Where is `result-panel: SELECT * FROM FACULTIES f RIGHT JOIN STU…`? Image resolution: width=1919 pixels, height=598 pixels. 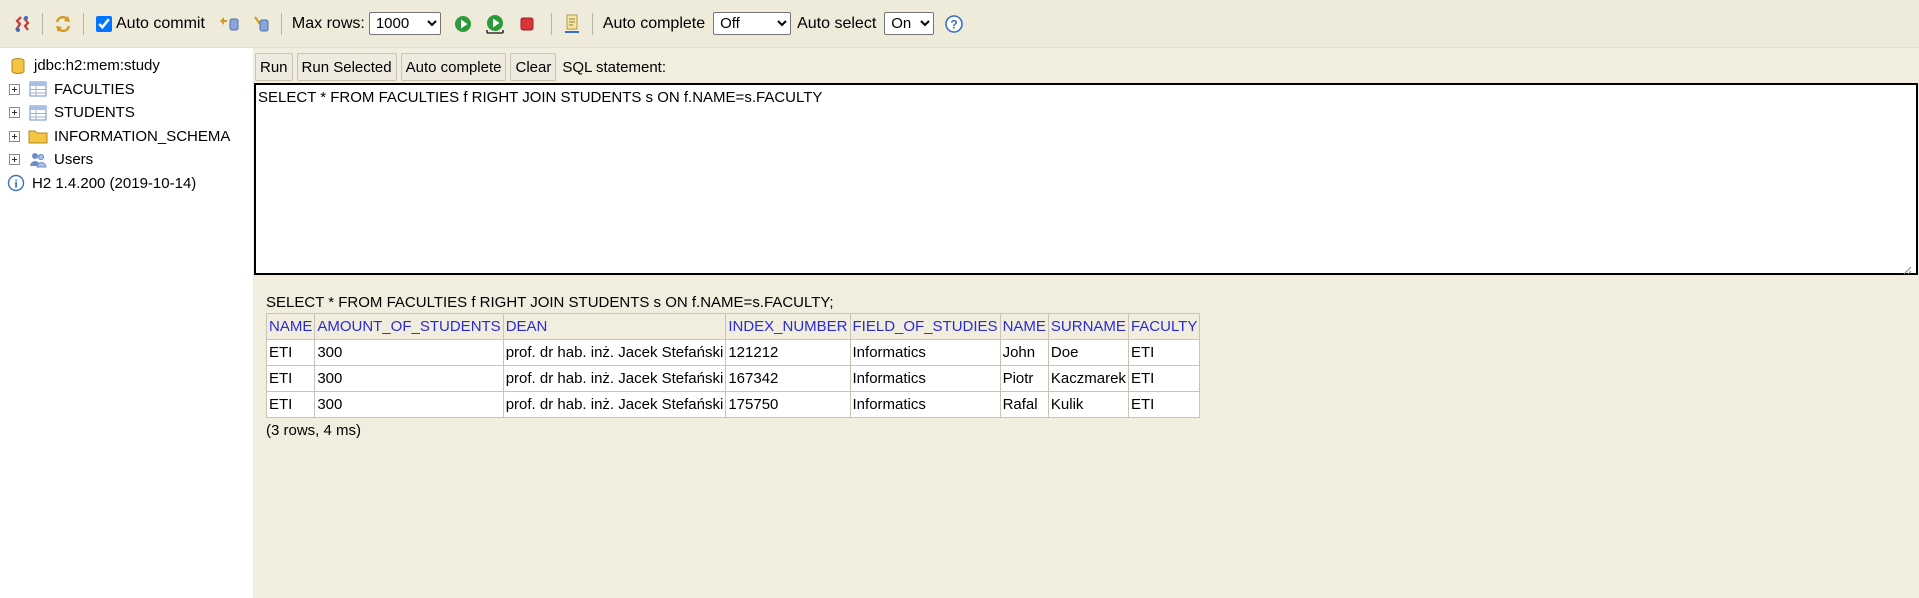
result-panel: SELECT * FROM FACULTIES f RIGHT JOIN STU… is located at coordinates (733, 366).